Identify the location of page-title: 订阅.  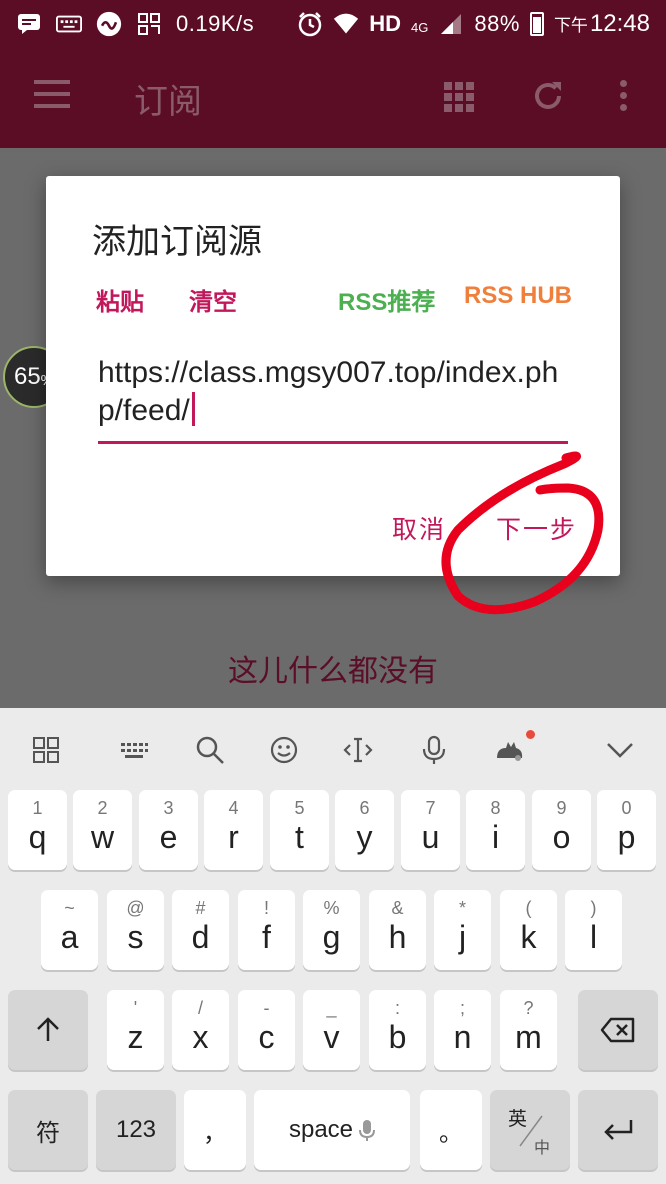
(168, 102).